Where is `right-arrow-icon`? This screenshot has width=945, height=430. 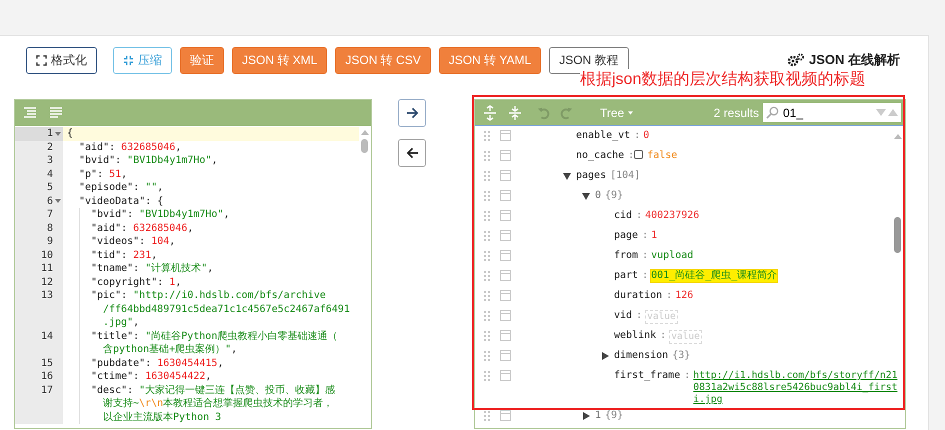 right-arrow-icon is located at coordinates (412, 113).